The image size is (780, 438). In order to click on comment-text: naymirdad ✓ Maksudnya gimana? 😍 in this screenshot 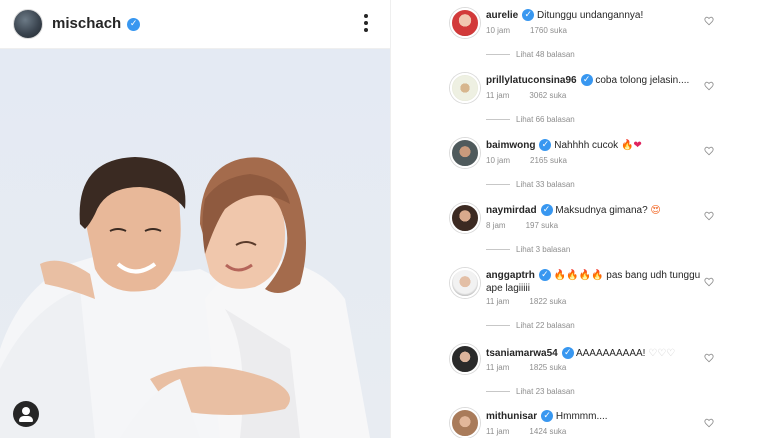, I will do `click(593, 210)`.